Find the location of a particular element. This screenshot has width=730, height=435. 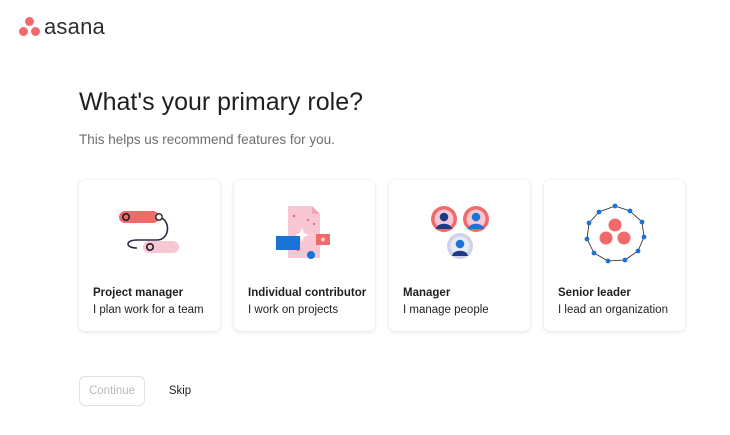

workflow-illustration-icon is located at coordinates (149, 232).